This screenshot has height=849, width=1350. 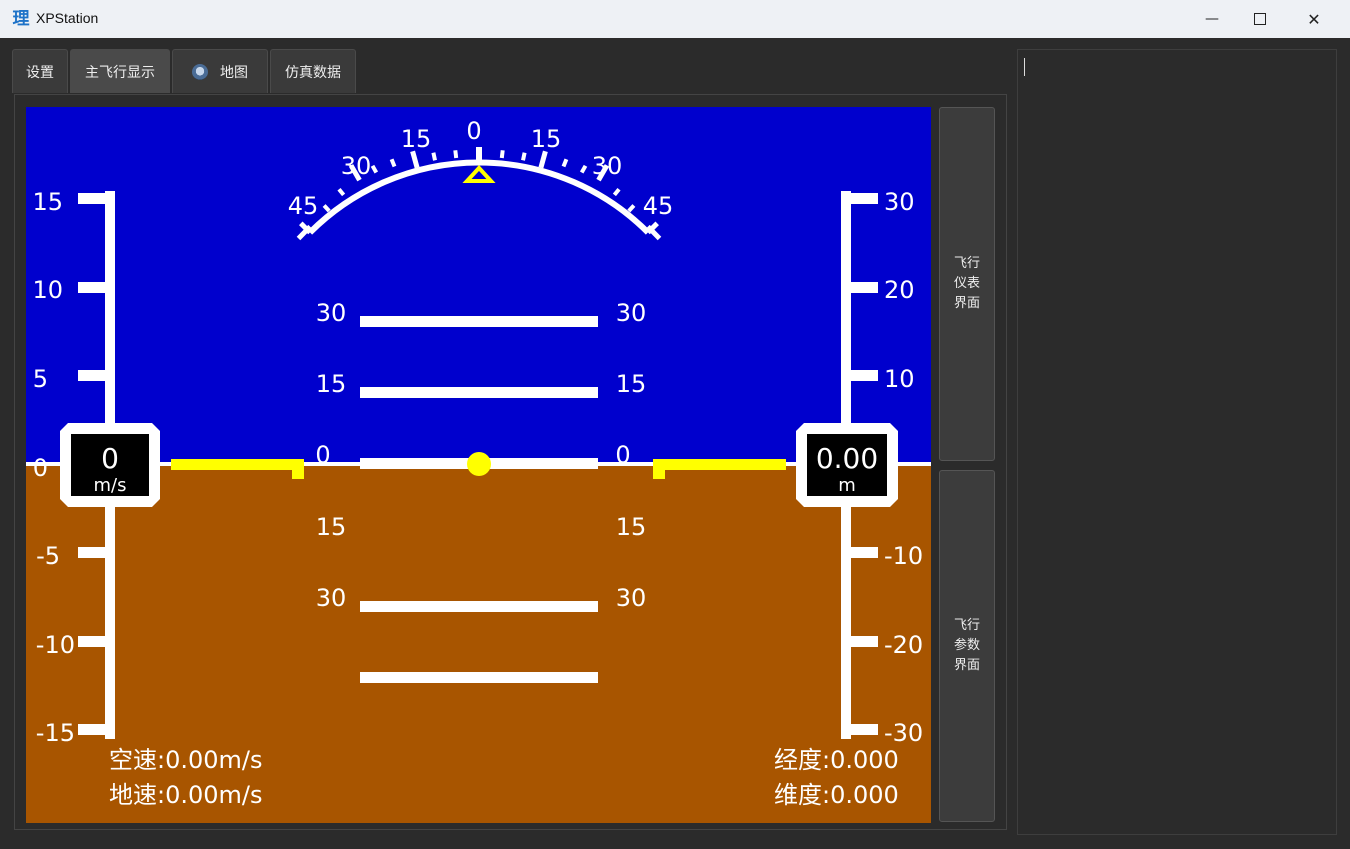 What do you see at coordinates (903, 556) in the screenshot?
I see `altitude-label: -10` at bounding box center [903, 556].